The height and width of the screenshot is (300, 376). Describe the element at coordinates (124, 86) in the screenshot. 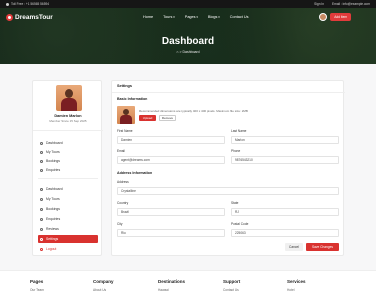

I see `settings-title: Settings` at that location.